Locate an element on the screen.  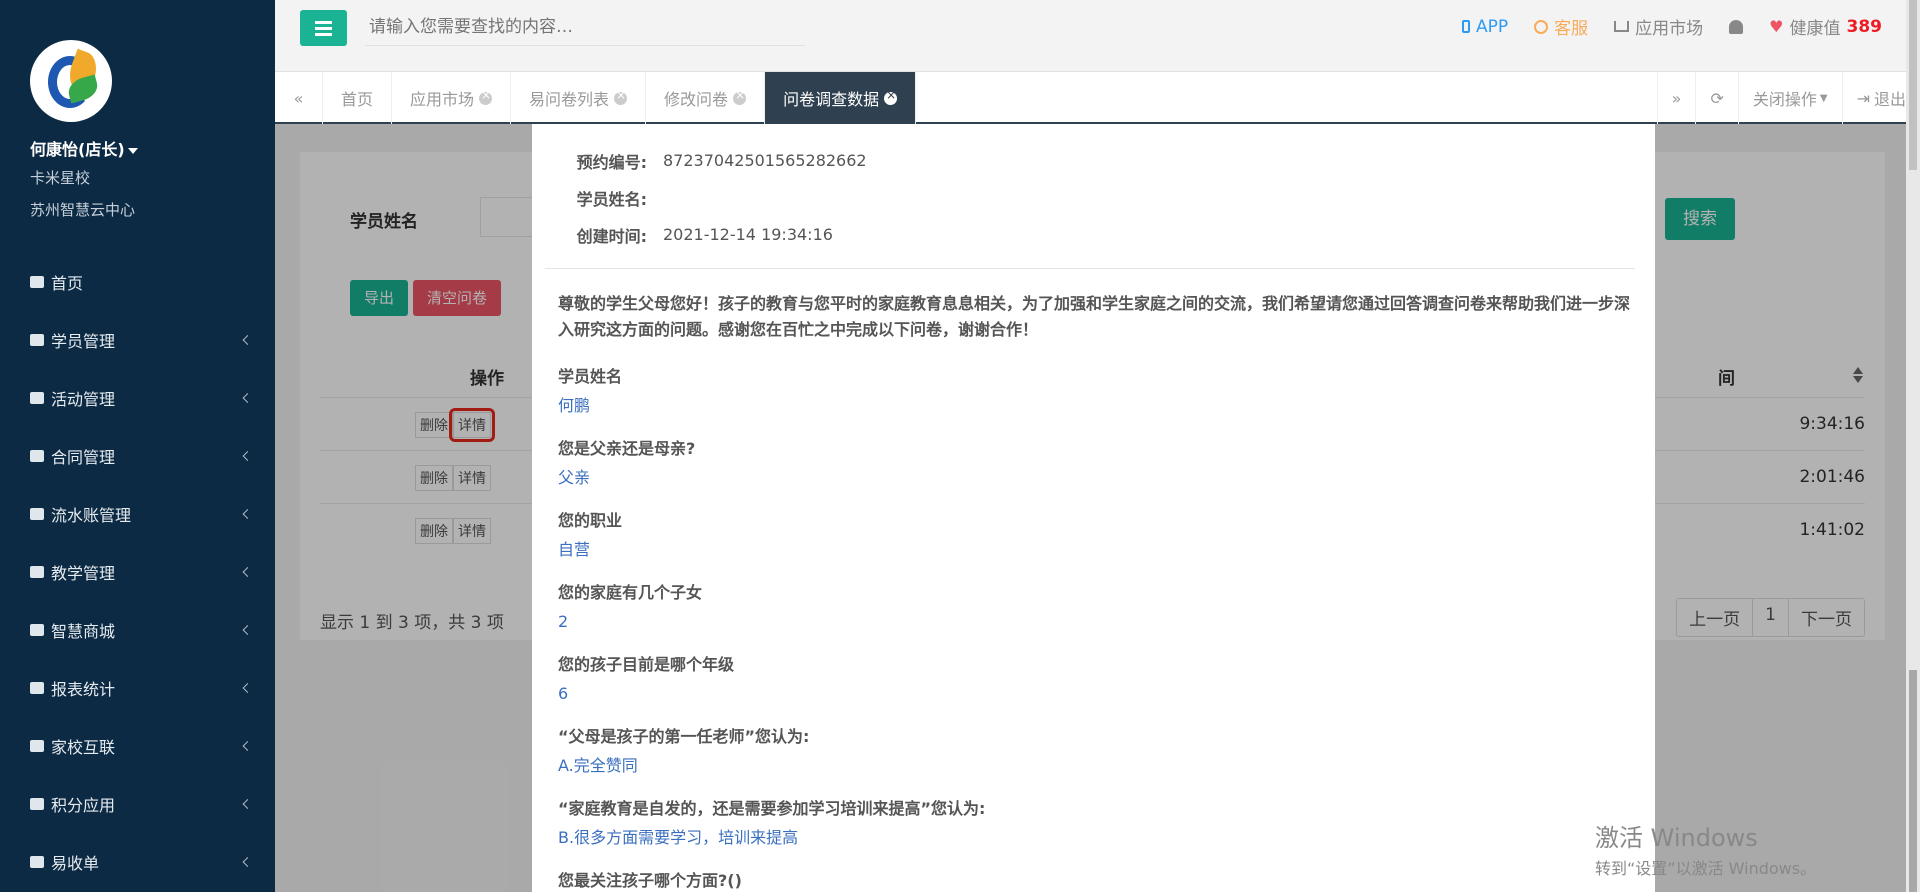
question: 您的家庭有几个子女 is located at coordinates (630, 592).